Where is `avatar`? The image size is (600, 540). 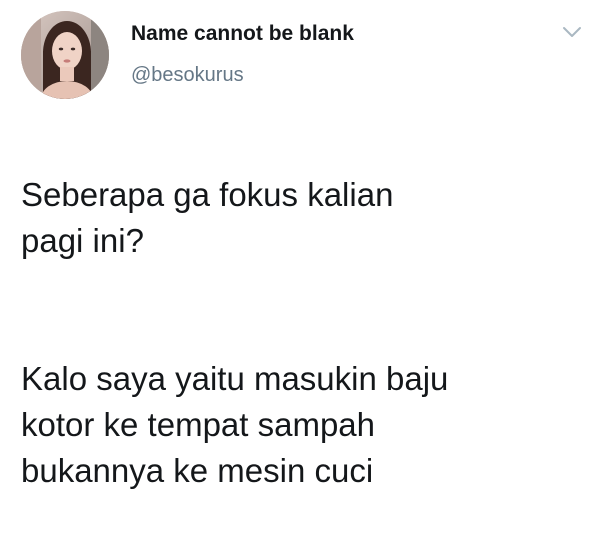 avatar is located at coordinates (65, 55).